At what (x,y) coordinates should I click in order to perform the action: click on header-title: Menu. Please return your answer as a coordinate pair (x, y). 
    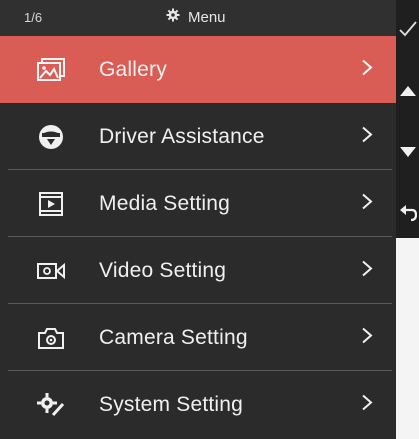
    Looking at the image, I should click on (207, 17).